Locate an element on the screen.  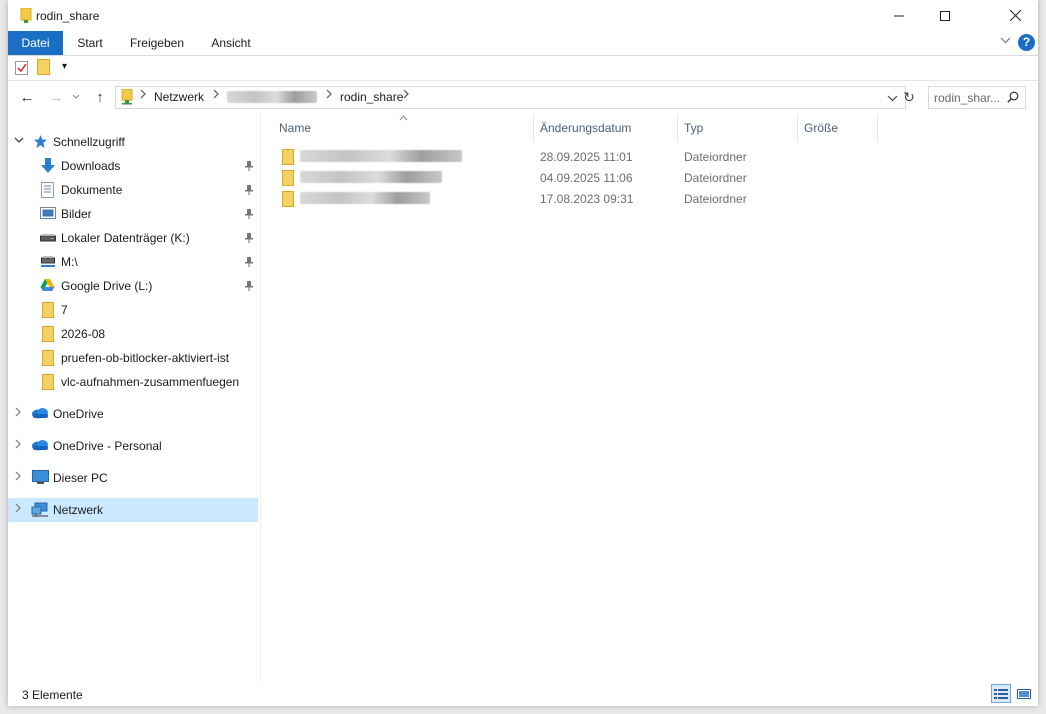
nav-label: 7 is located at coordinates (64, 310).